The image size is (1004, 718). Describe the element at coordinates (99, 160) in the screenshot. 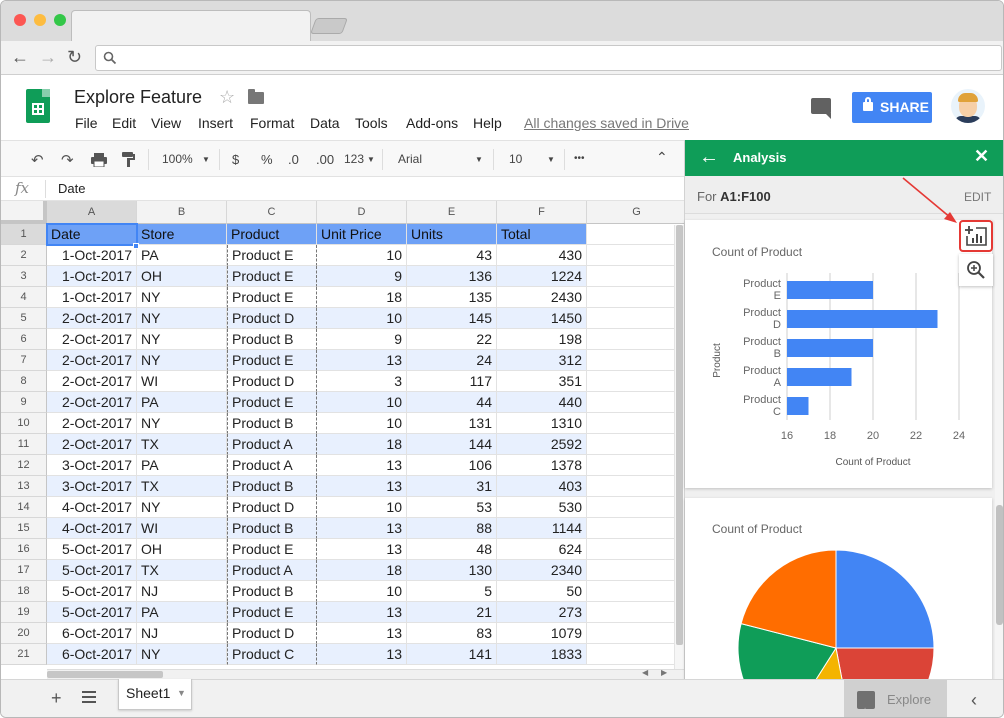

I see `print-icon` at that location.